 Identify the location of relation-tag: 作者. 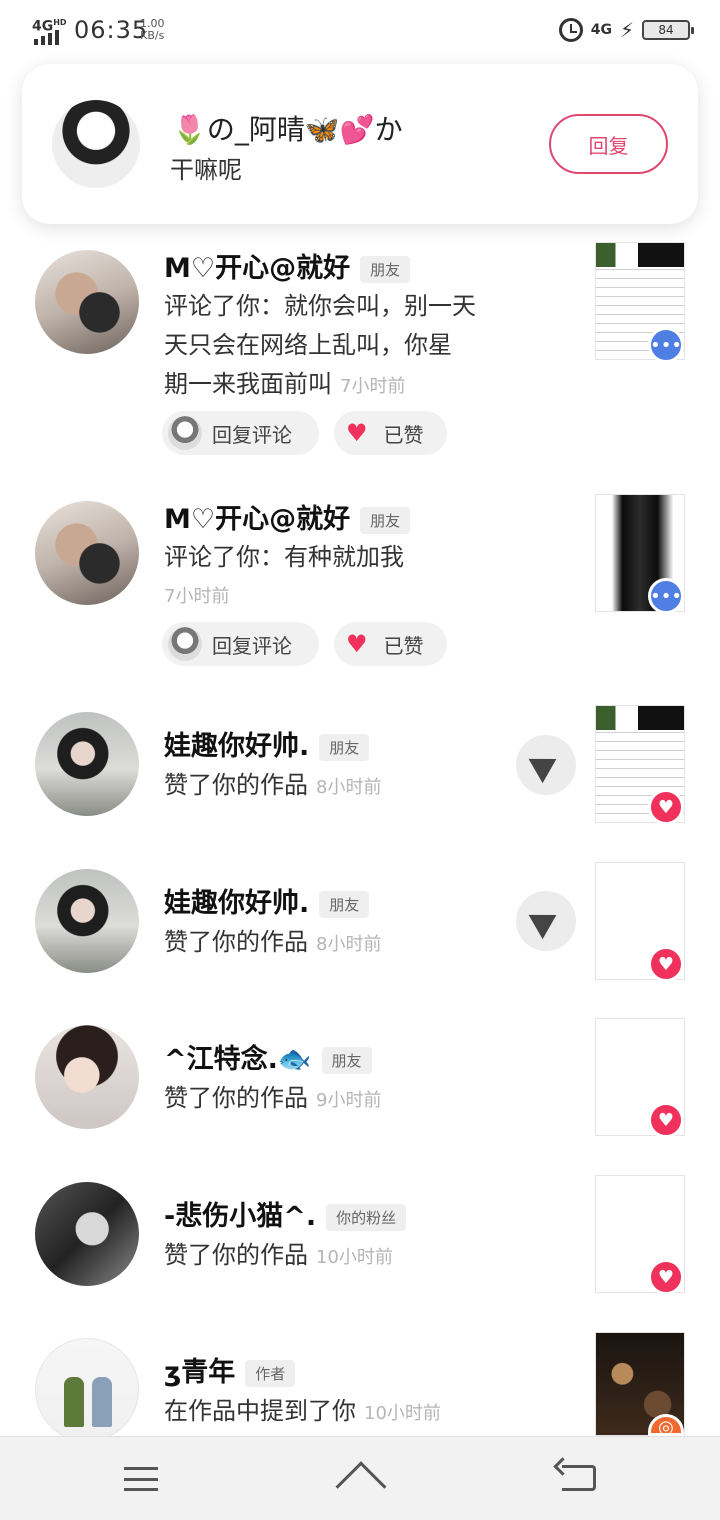
(270, 1373).